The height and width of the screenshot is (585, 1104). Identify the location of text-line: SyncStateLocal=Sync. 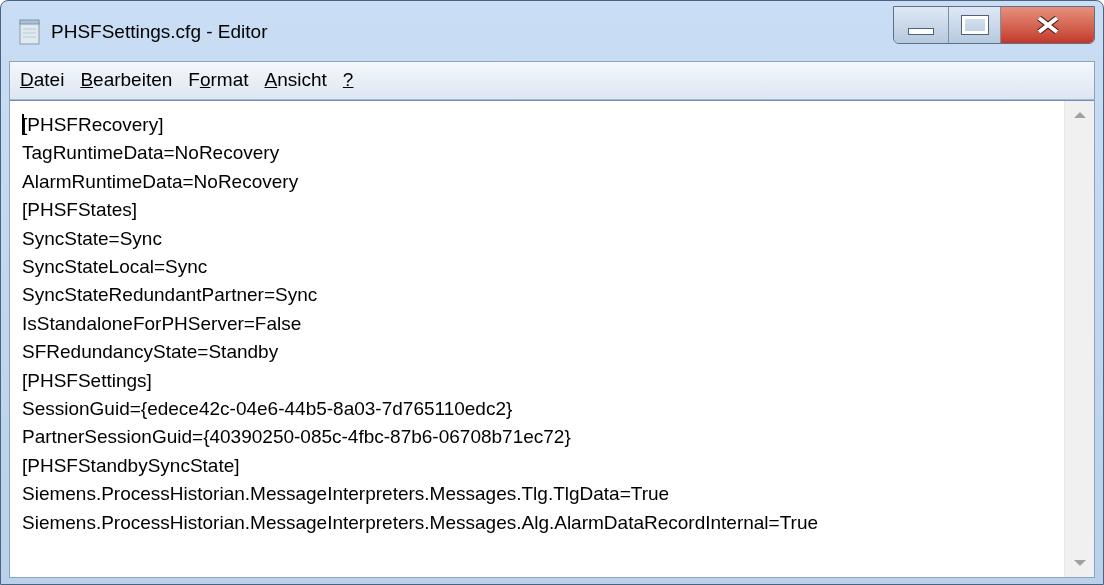
(115, 267).